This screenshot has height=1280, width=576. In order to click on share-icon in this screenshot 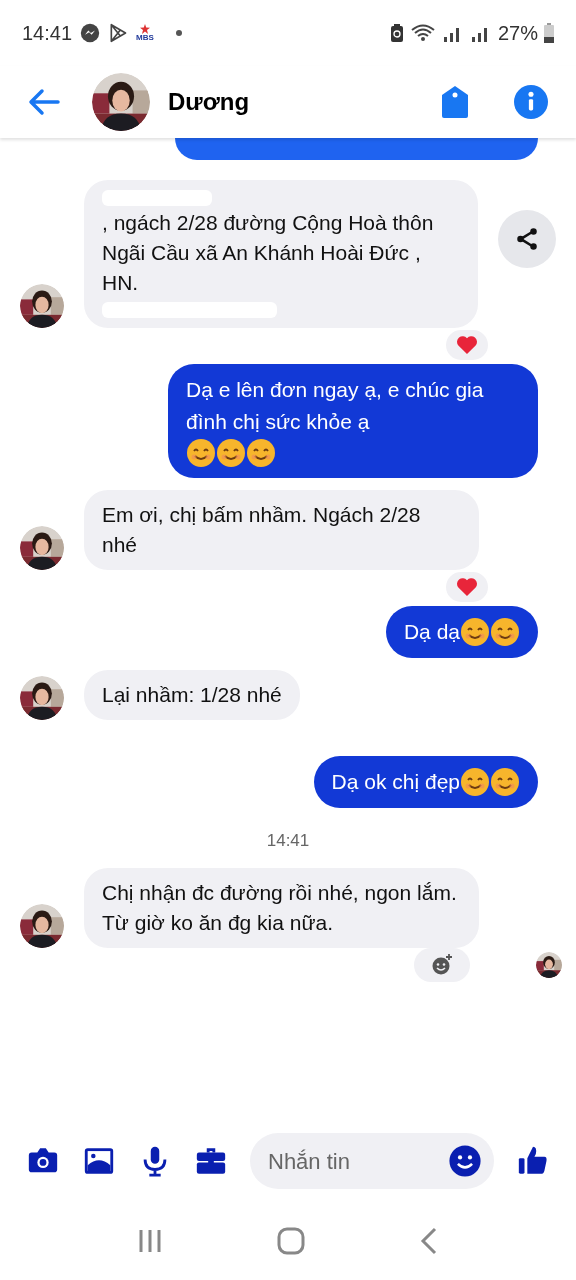, I will do `click(527, 239)`.